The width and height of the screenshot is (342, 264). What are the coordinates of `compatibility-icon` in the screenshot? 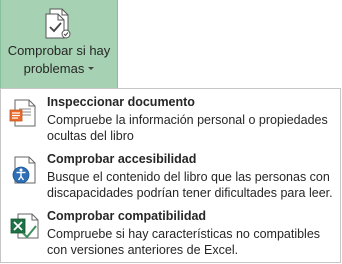 It's located at (25, 227).